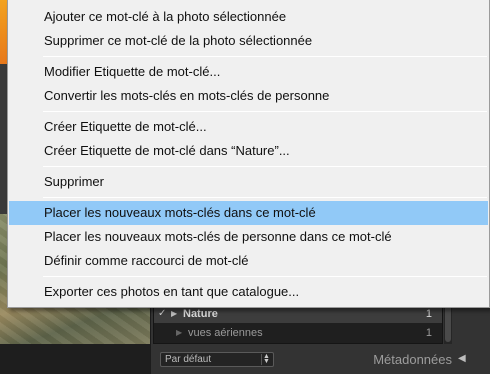  Describe the element at coordinates (217, 359) in the screenshot. I see `sort-order-select: Par défaut ▲ ▼` at that location.